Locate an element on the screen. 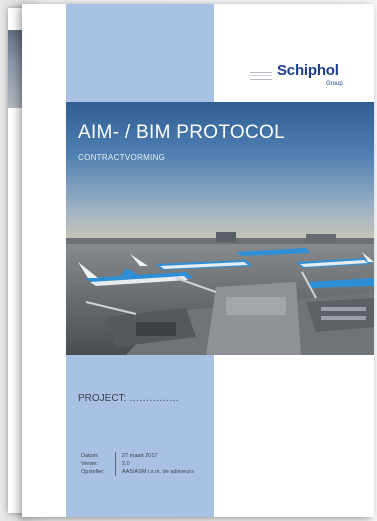 The image size is (377, 521). document-subtitle: CONTRACTVORMING is located at coordinates (122, 157).